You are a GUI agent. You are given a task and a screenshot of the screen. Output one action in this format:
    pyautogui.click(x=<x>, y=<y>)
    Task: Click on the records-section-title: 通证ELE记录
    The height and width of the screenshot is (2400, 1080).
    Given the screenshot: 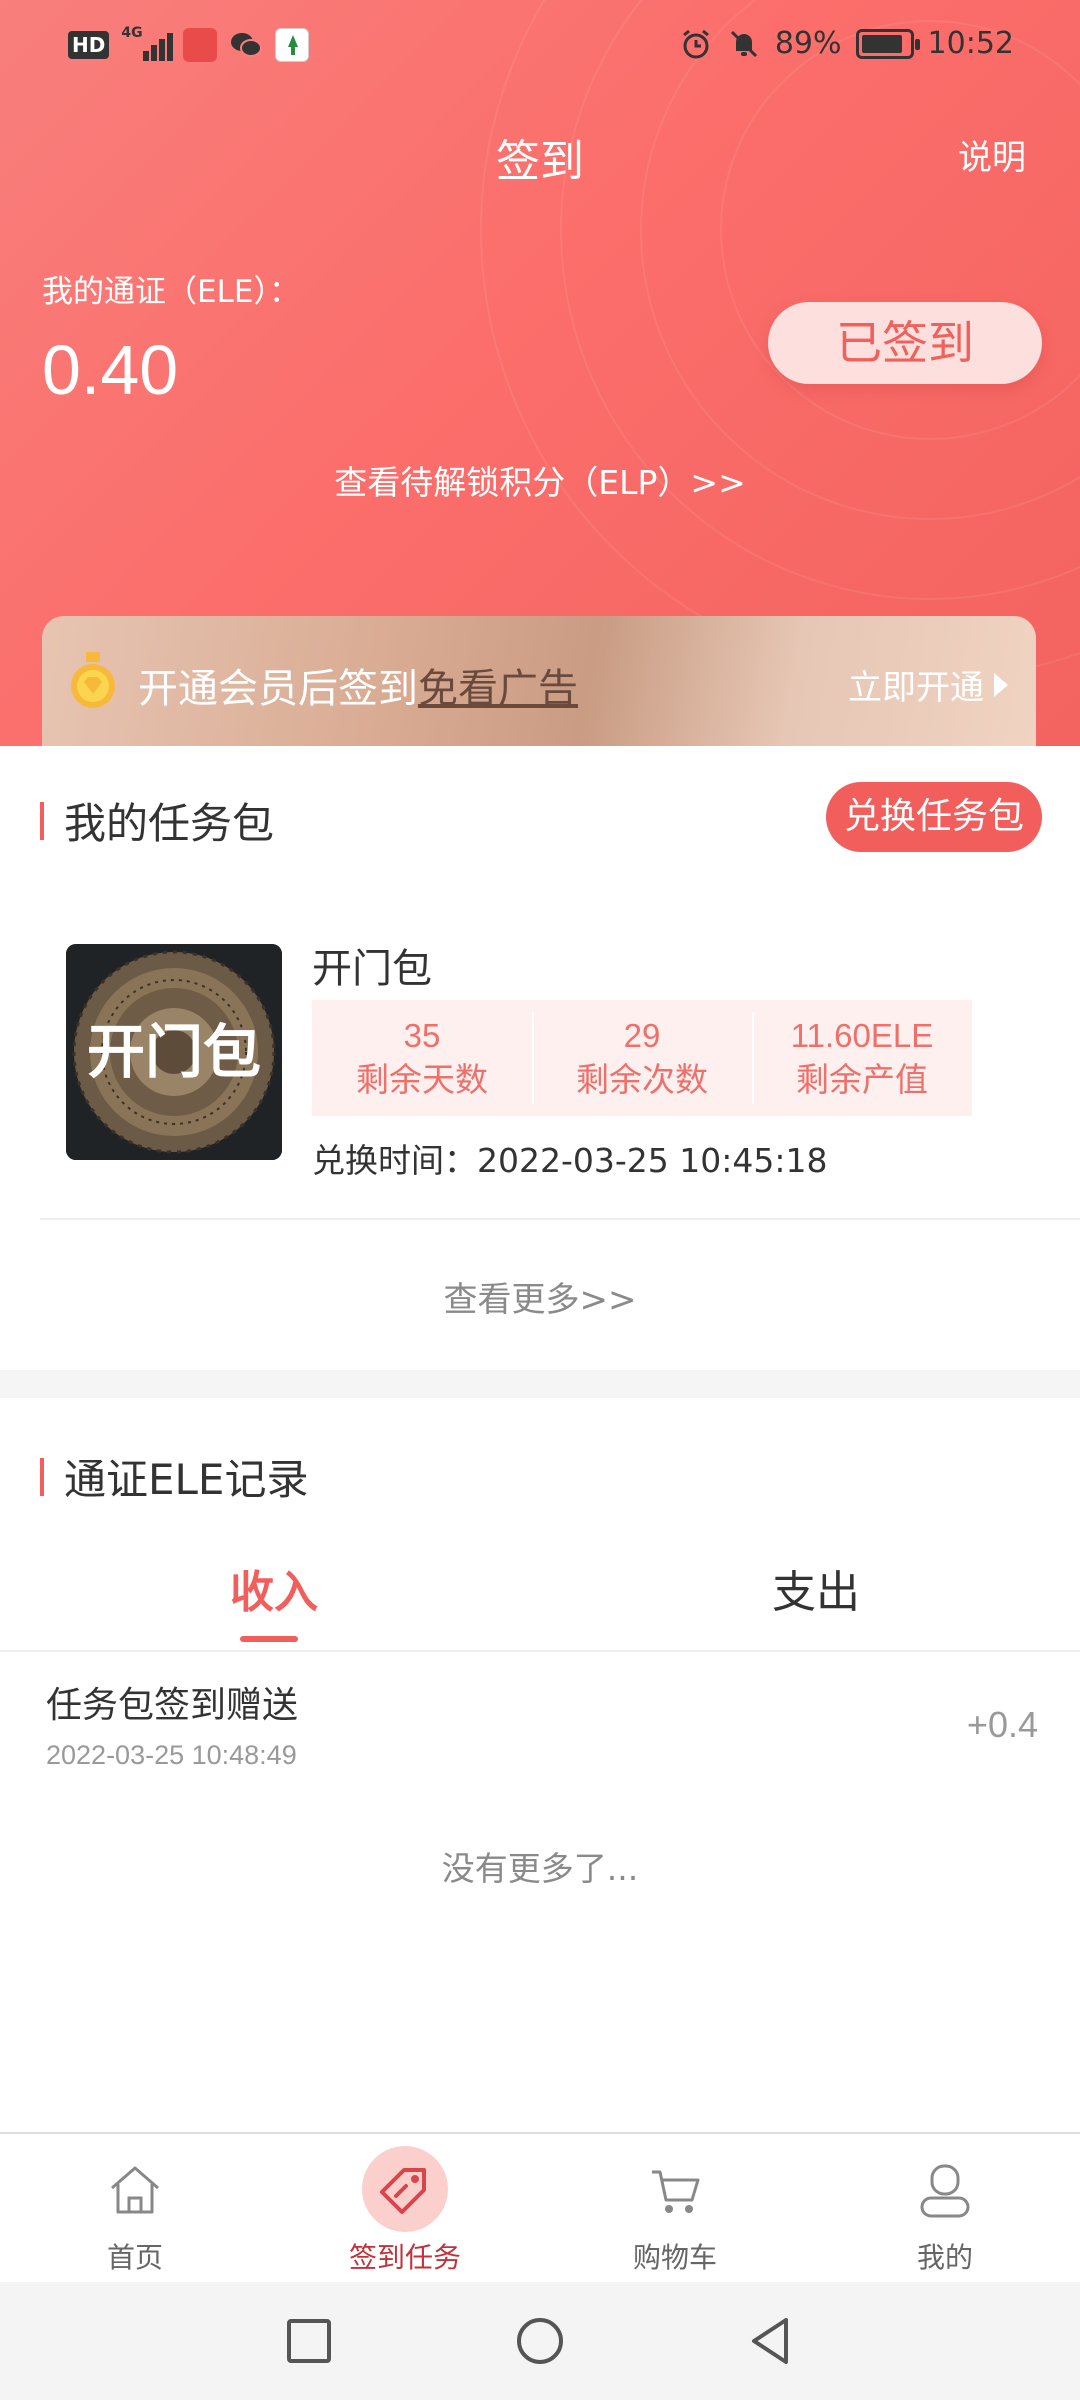 What is the action you would take?
    pyautogui.click(x=186, y=1479)
    